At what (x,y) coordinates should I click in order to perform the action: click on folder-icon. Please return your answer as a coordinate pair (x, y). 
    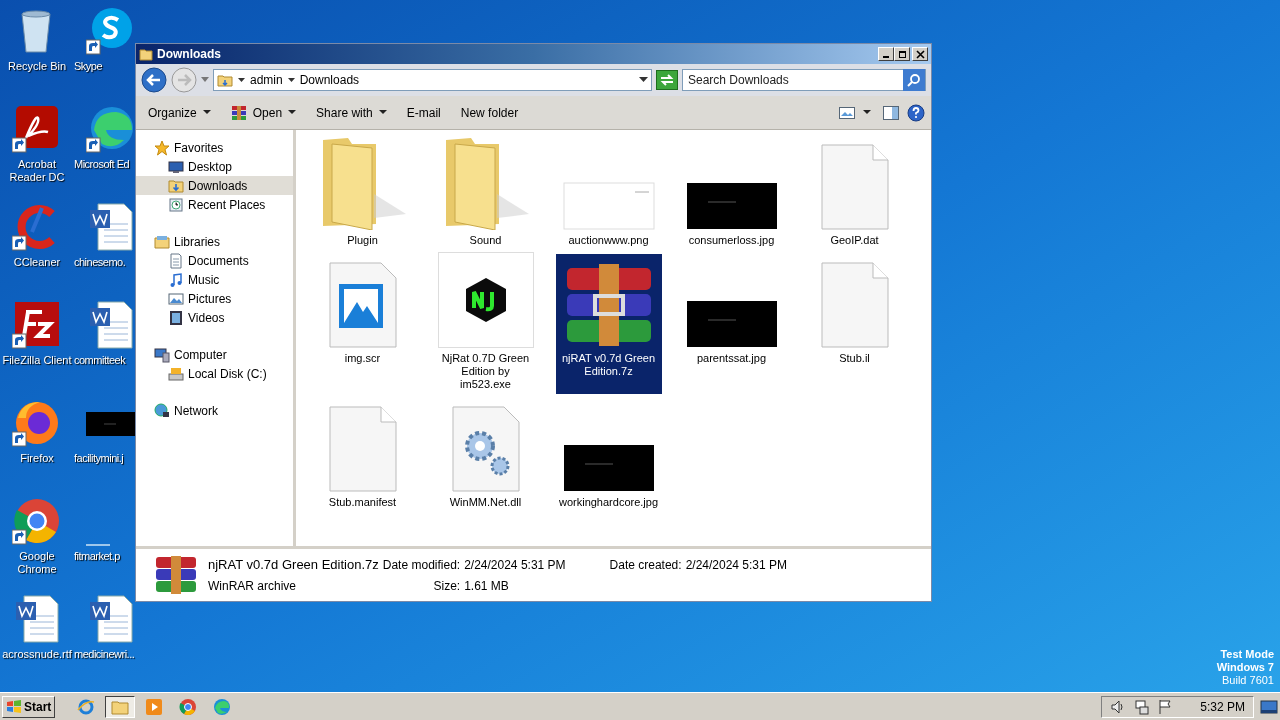
    Looking at the image, I should click on (225, 80).